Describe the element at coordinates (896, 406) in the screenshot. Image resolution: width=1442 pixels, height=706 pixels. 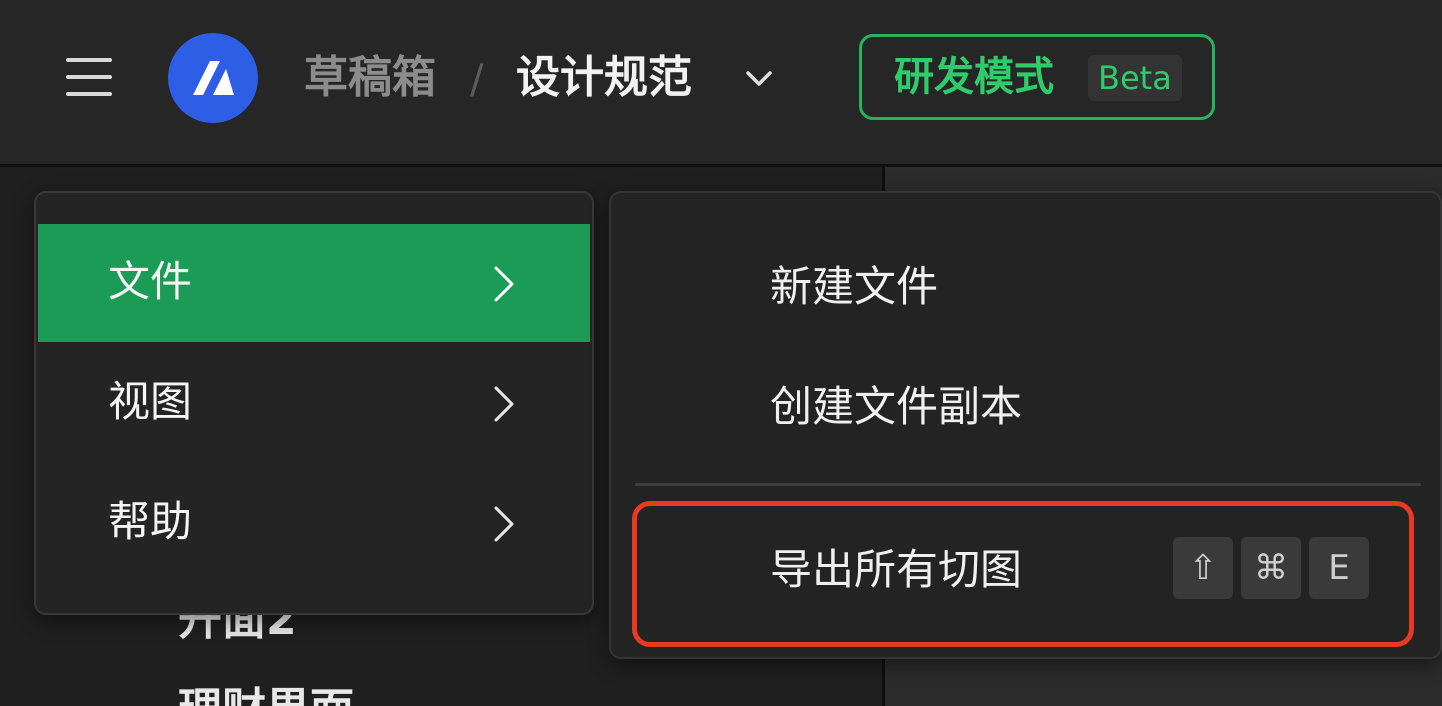
I see `submenu-item-label: 创建文件副本` at that location.